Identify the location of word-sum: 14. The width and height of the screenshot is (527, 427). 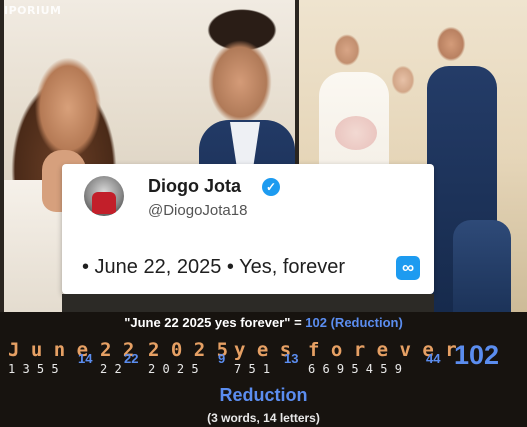
(85, 358).